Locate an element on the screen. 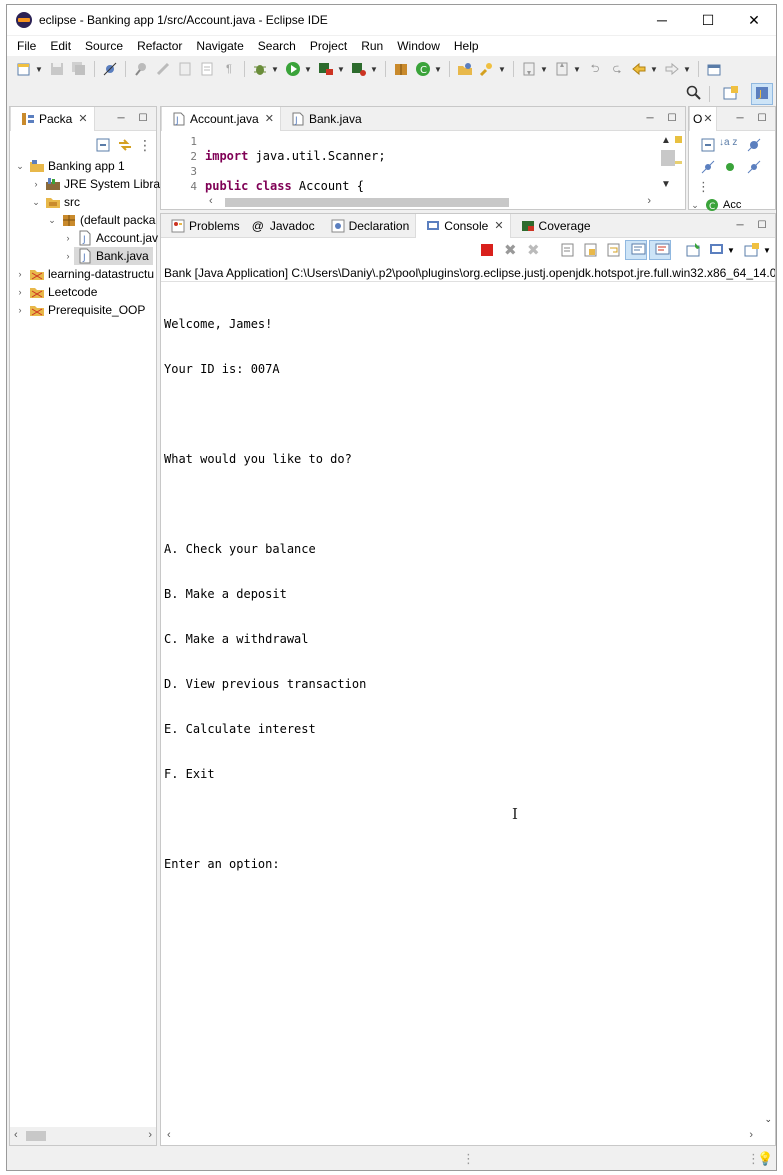  scroll-lock-icon is located at coordinates (591, 250).